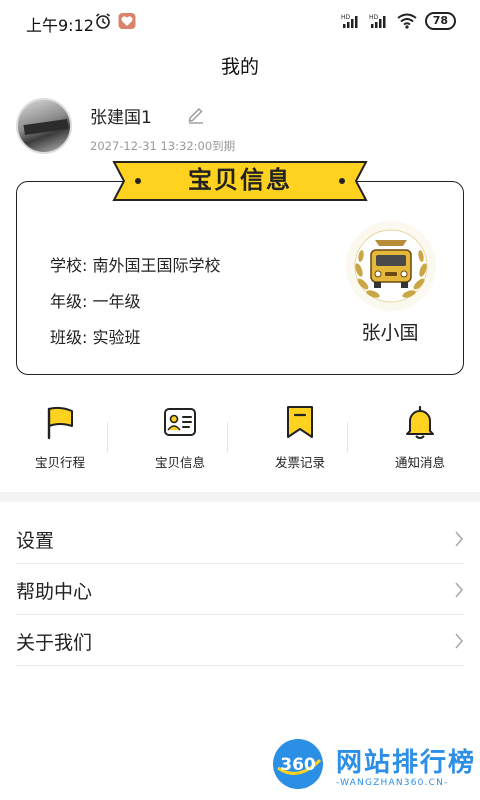 Image resolution: width=480 pixels, height=800 pixels. Describe the element at coordinates (95, 301) in the screenshot. I see `grade-info: 年级: 一年级` at that location.